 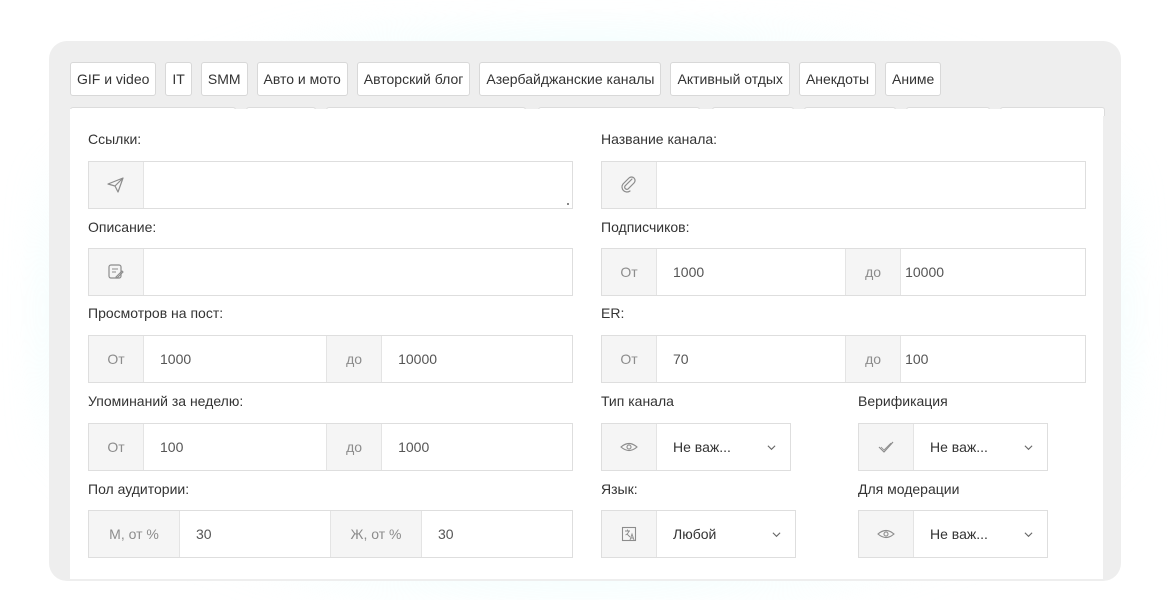 I want to click on language-select: Любой, so click(x=698, y=534).